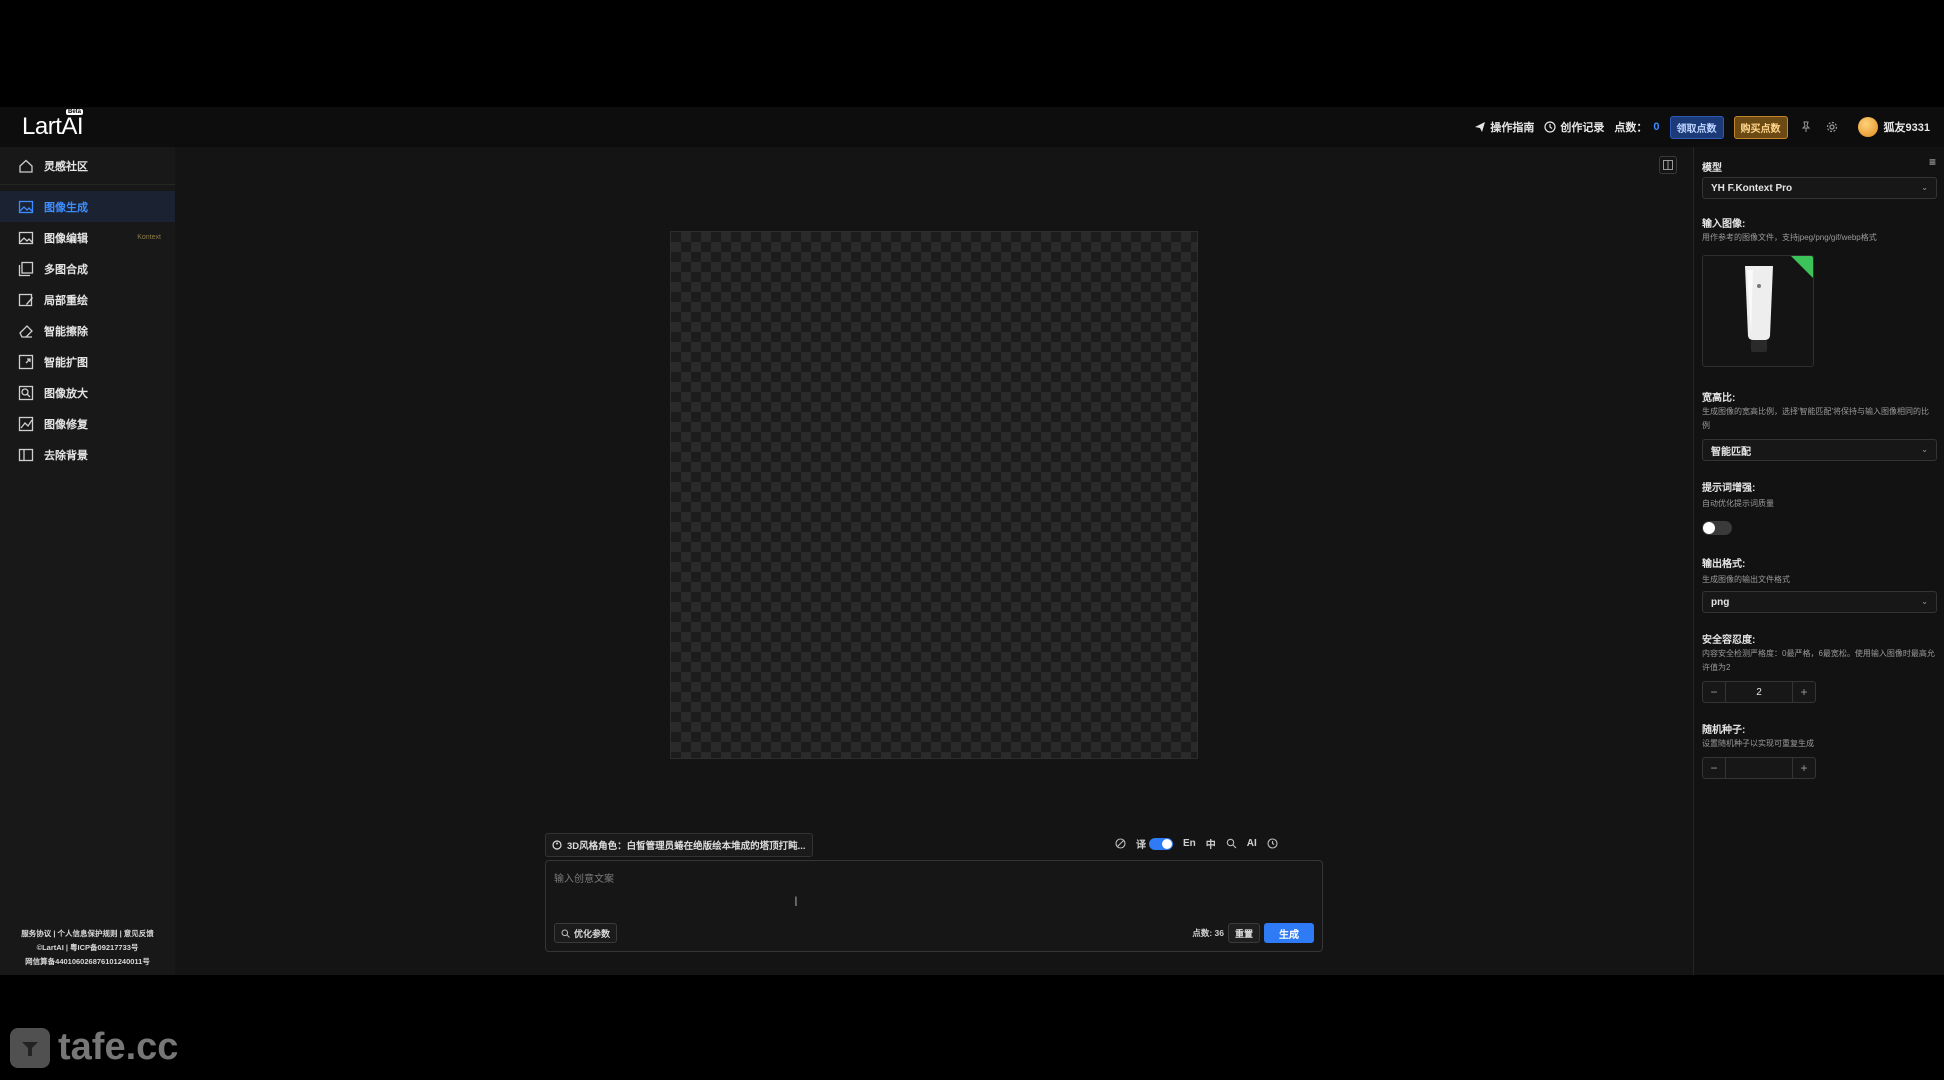 The image size is (1944, 1080). Describe the element at coordinates (75, 112) in the screenshot. I see `logo-badge: Beta` at that location.